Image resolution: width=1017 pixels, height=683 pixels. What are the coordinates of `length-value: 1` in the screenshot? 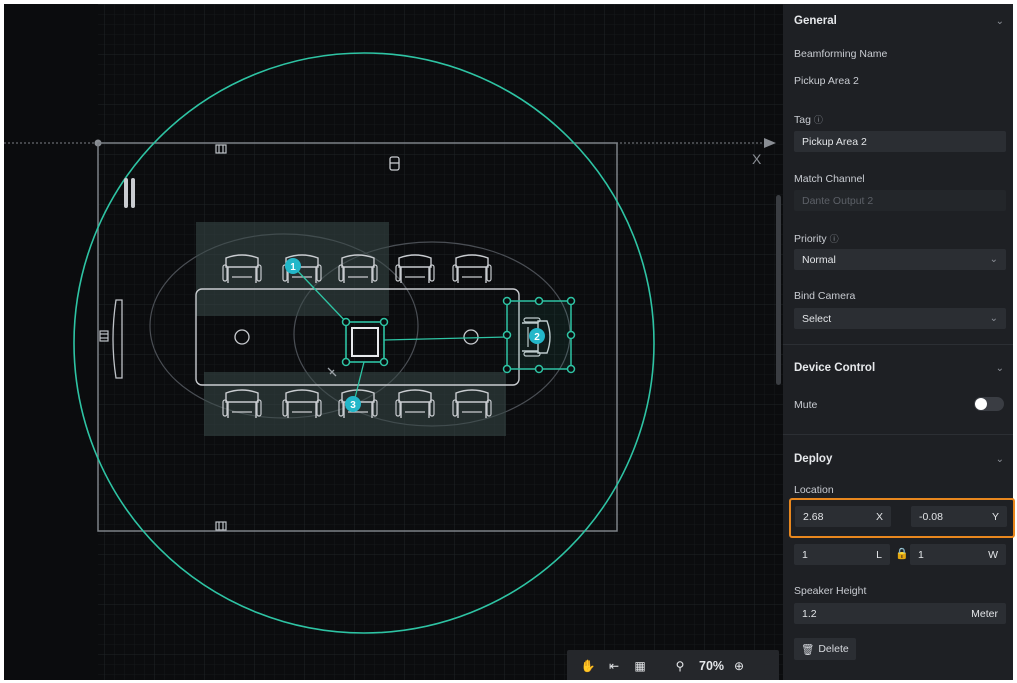 It's located at (805, 554).